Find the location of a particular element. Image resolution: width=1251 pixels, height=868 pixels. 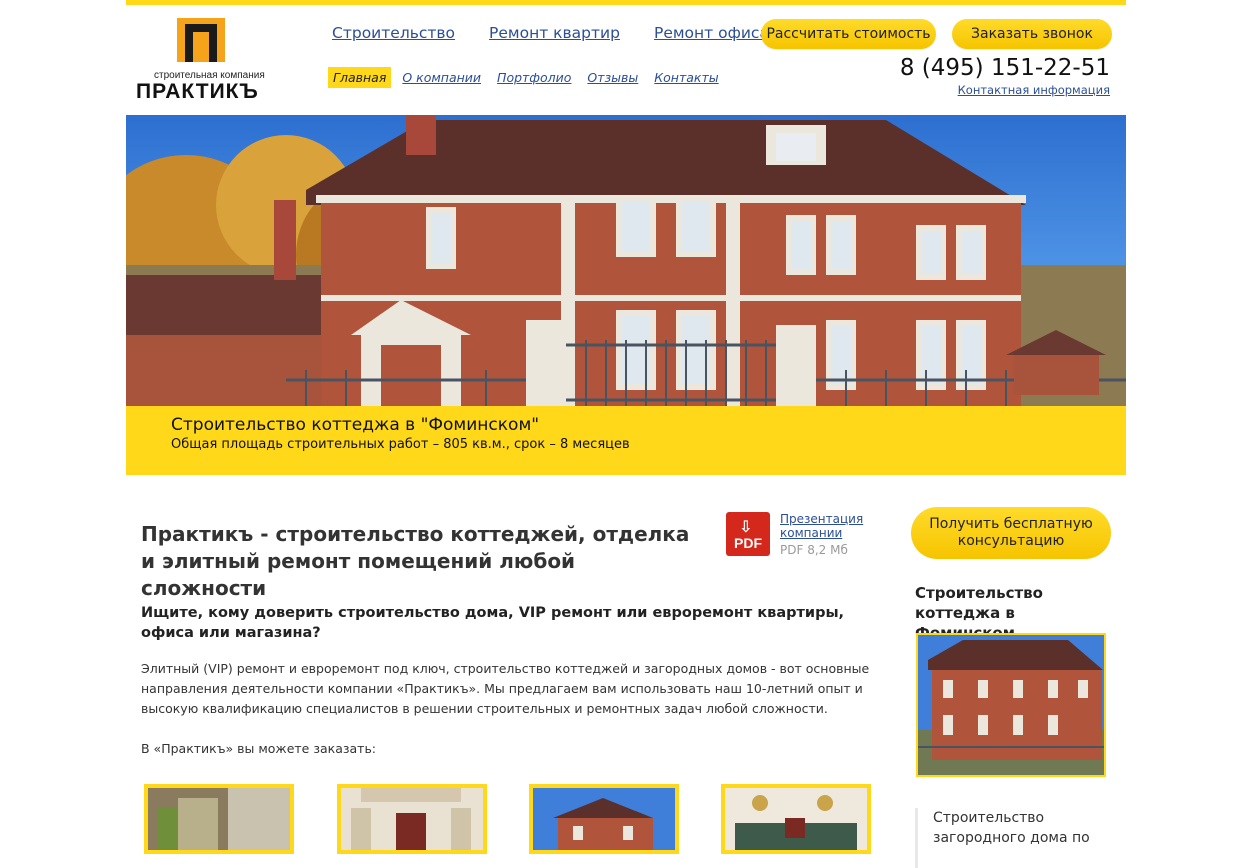

order-intro-text: В «Практикъ» вы можете заказать: is located at coordinates (259, 748).